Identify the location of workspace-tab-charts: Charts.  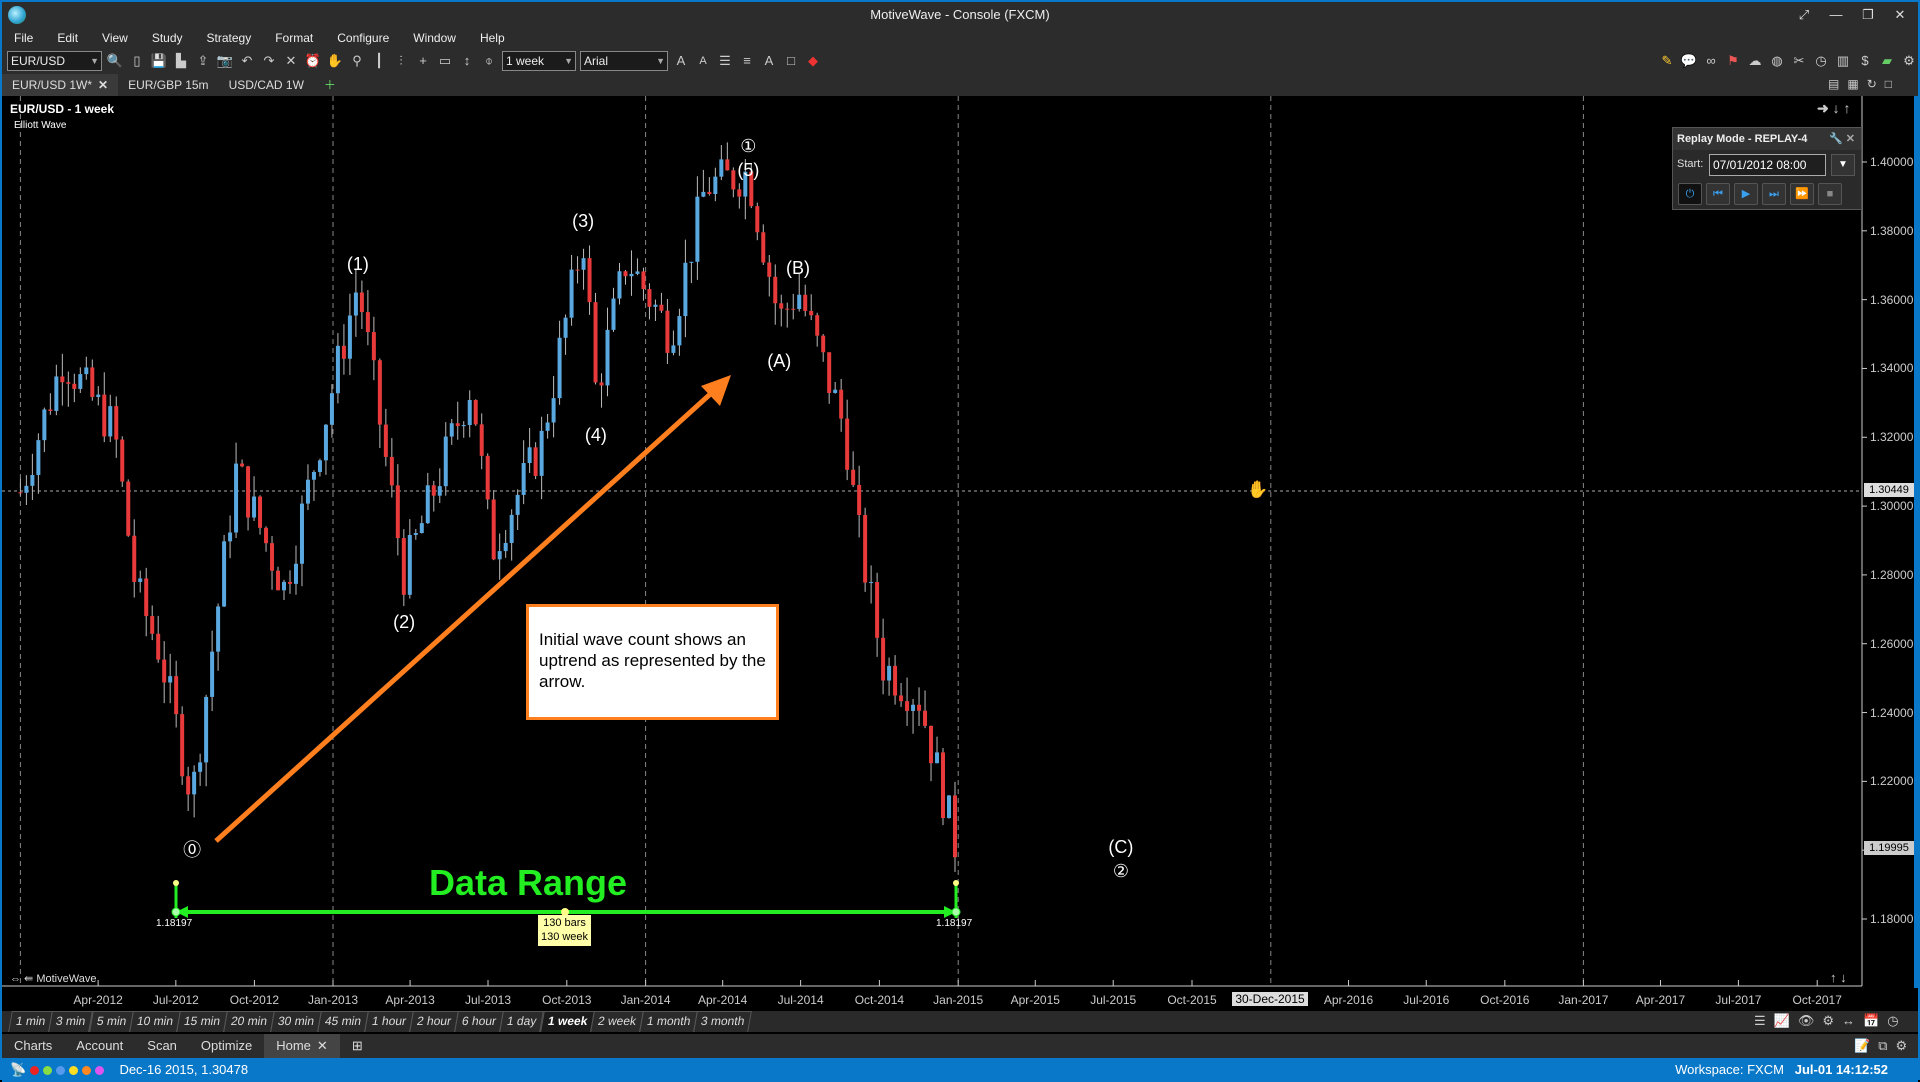
(33, 1046).